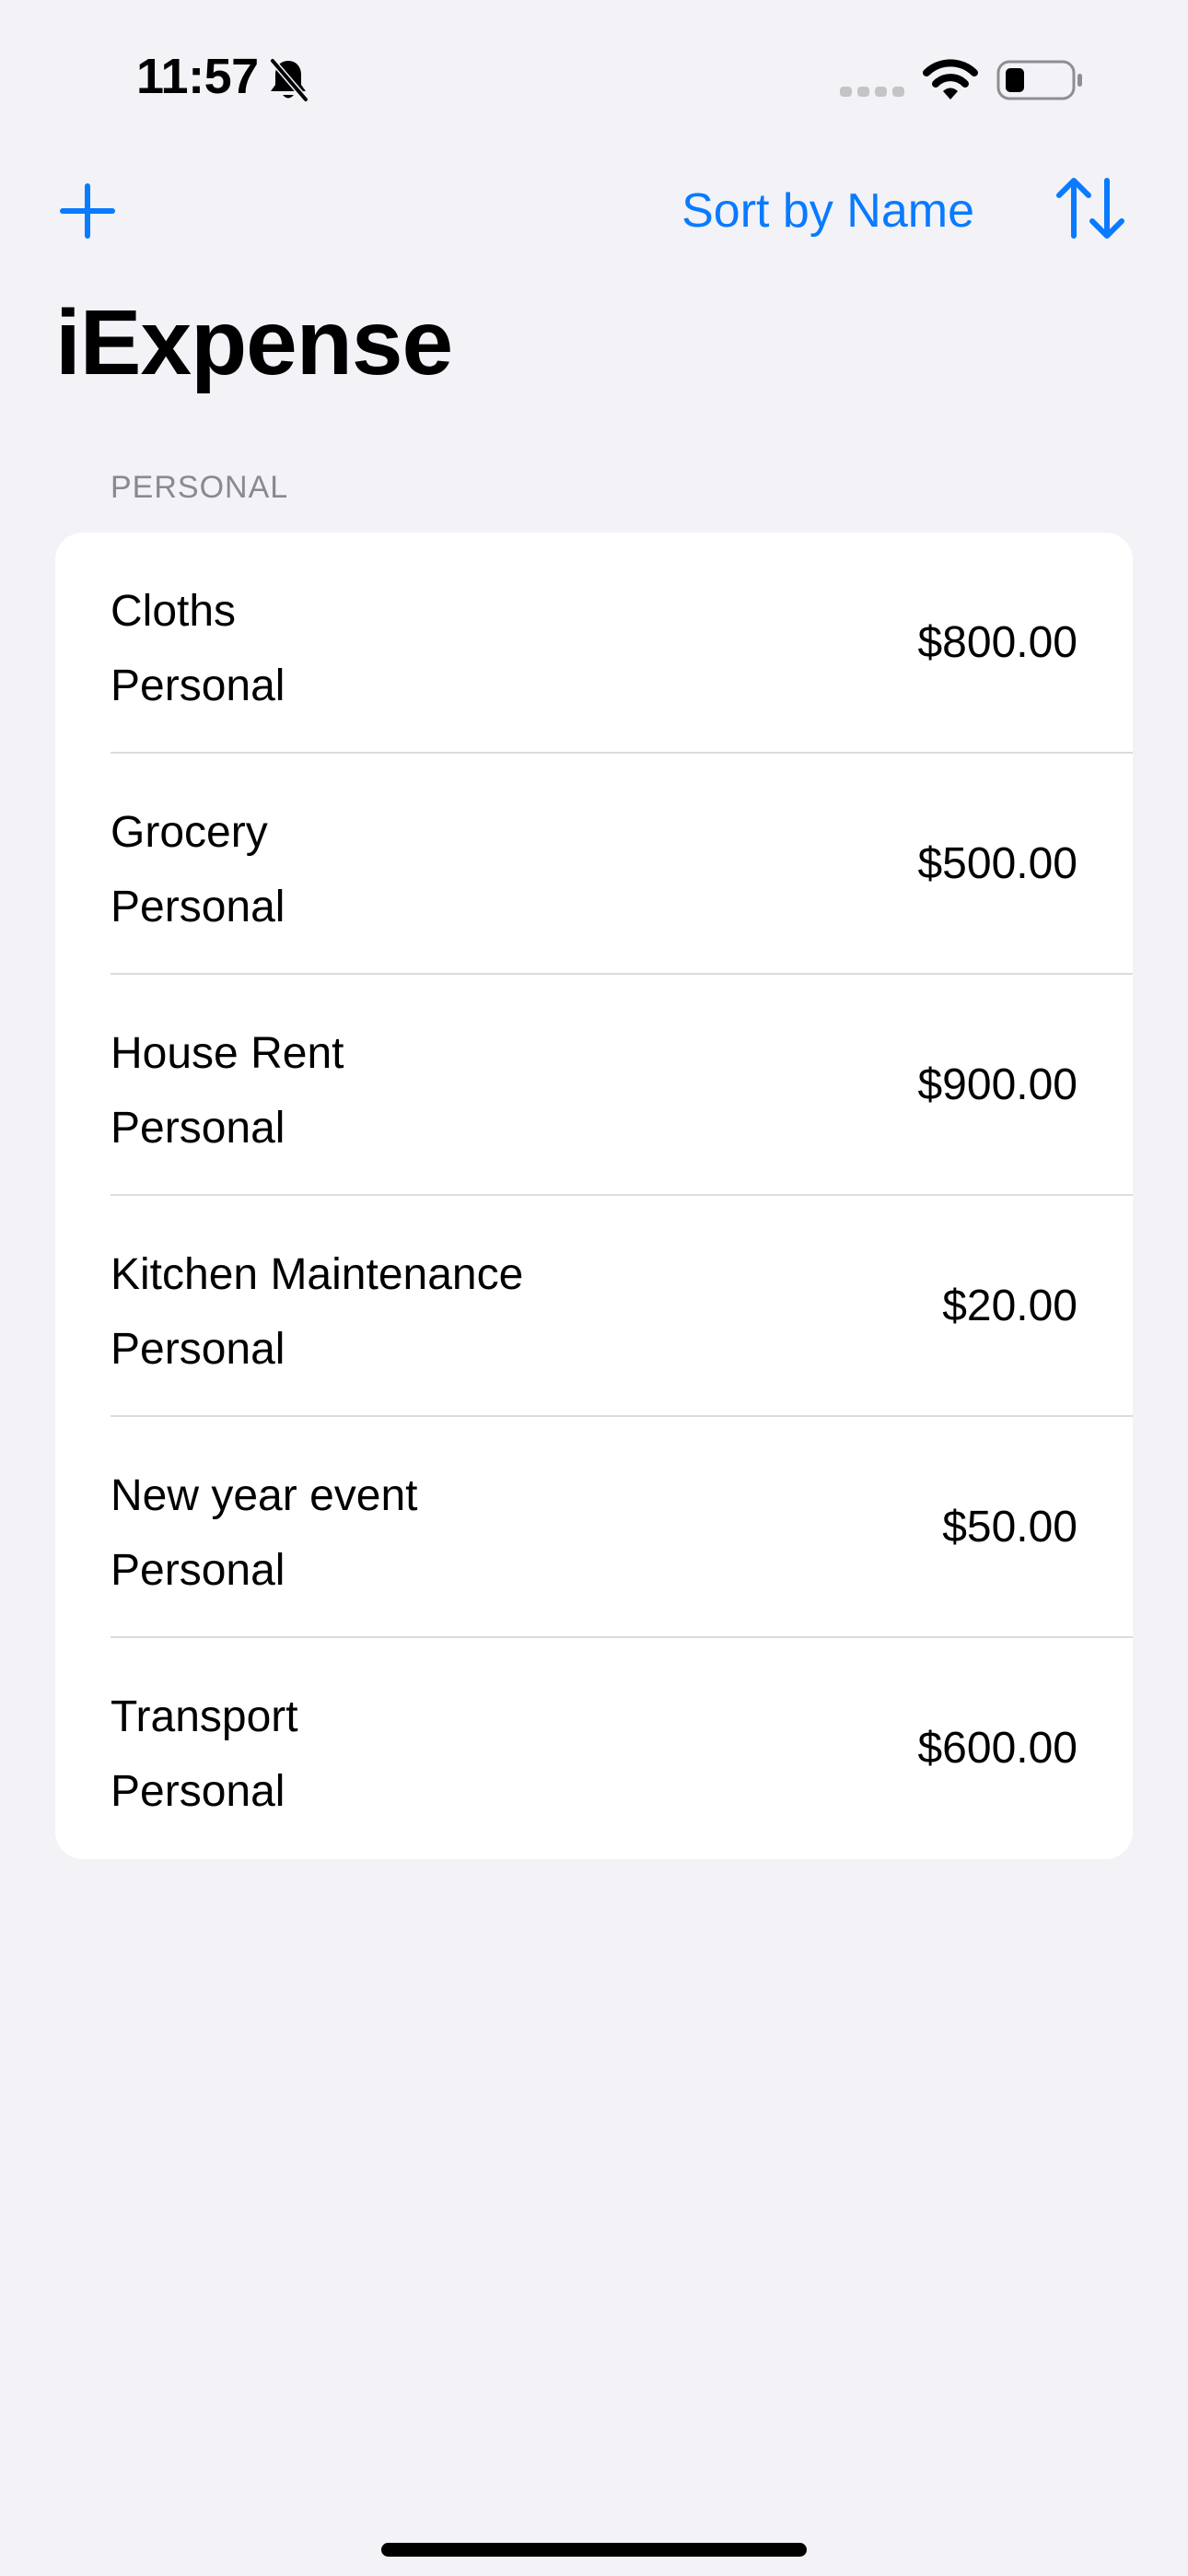  I want to click on sort-by-name-button: Sort by Name, so click(827, 211).